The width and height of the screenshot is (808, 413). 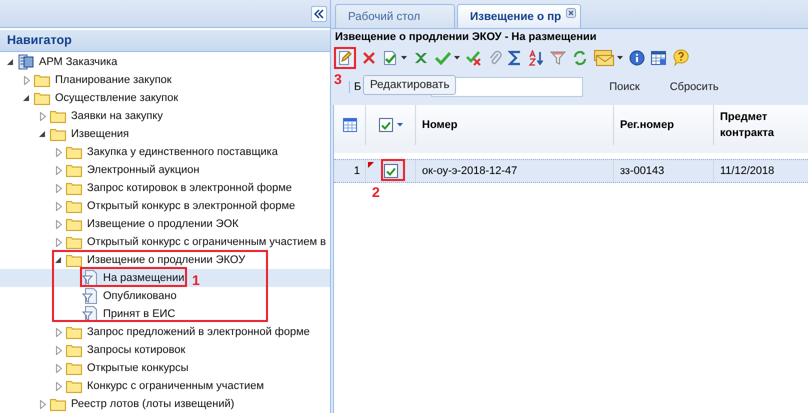 I want to click on tree-item: Принят в ЕИС, so click(x=165, y=314).